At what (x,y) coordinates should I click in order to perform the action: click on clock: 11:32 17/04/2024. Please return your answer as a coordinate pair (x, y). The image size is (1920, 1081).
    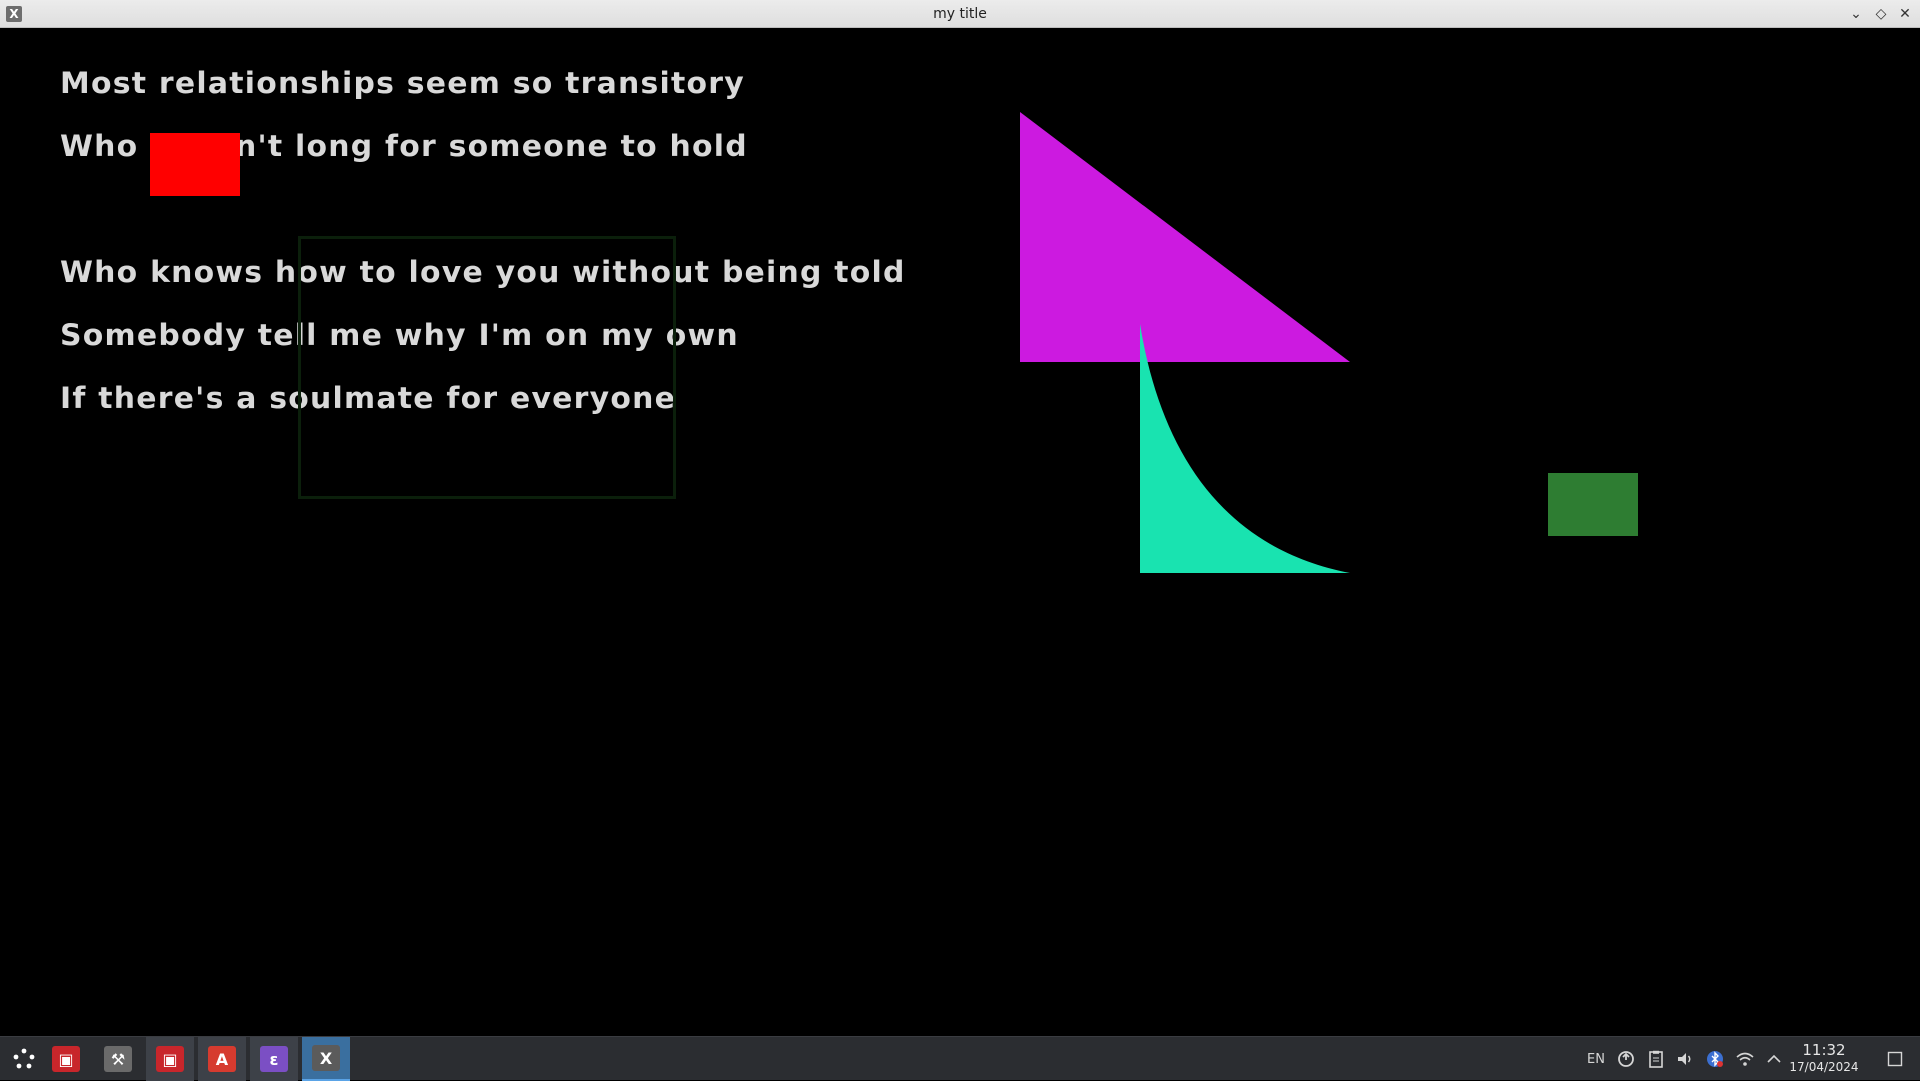
    Looking at the image, I should click on (1824, 1058).